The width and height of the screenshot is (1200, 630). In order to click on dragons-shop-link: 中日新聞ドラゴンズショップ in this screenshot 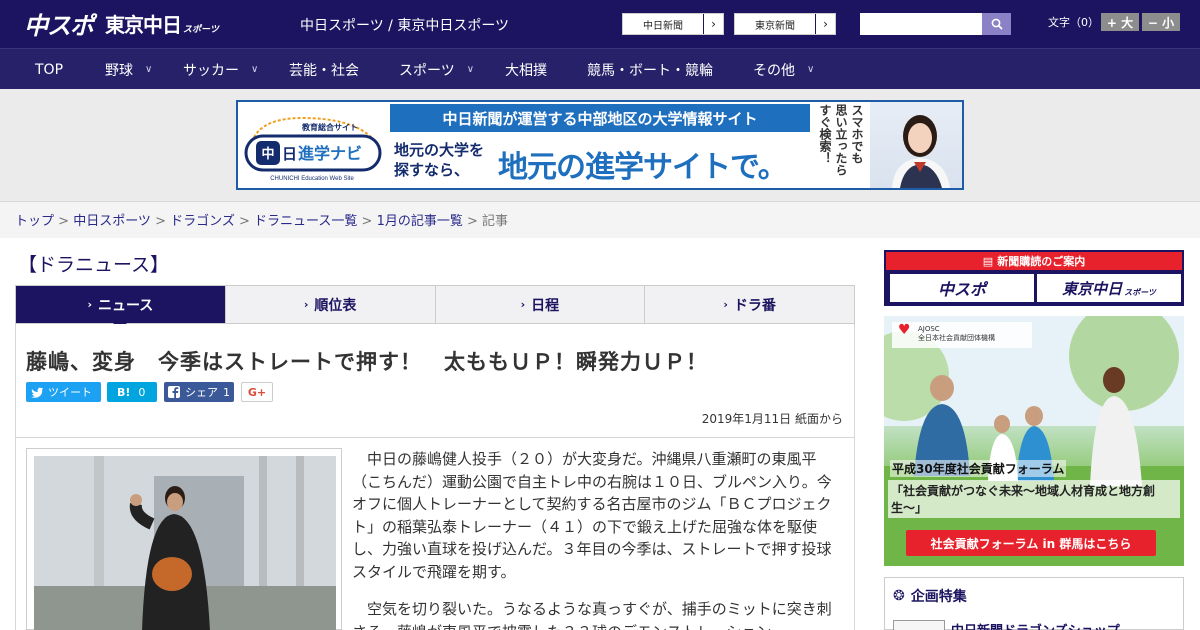, I will do `click(1035, 625)`.